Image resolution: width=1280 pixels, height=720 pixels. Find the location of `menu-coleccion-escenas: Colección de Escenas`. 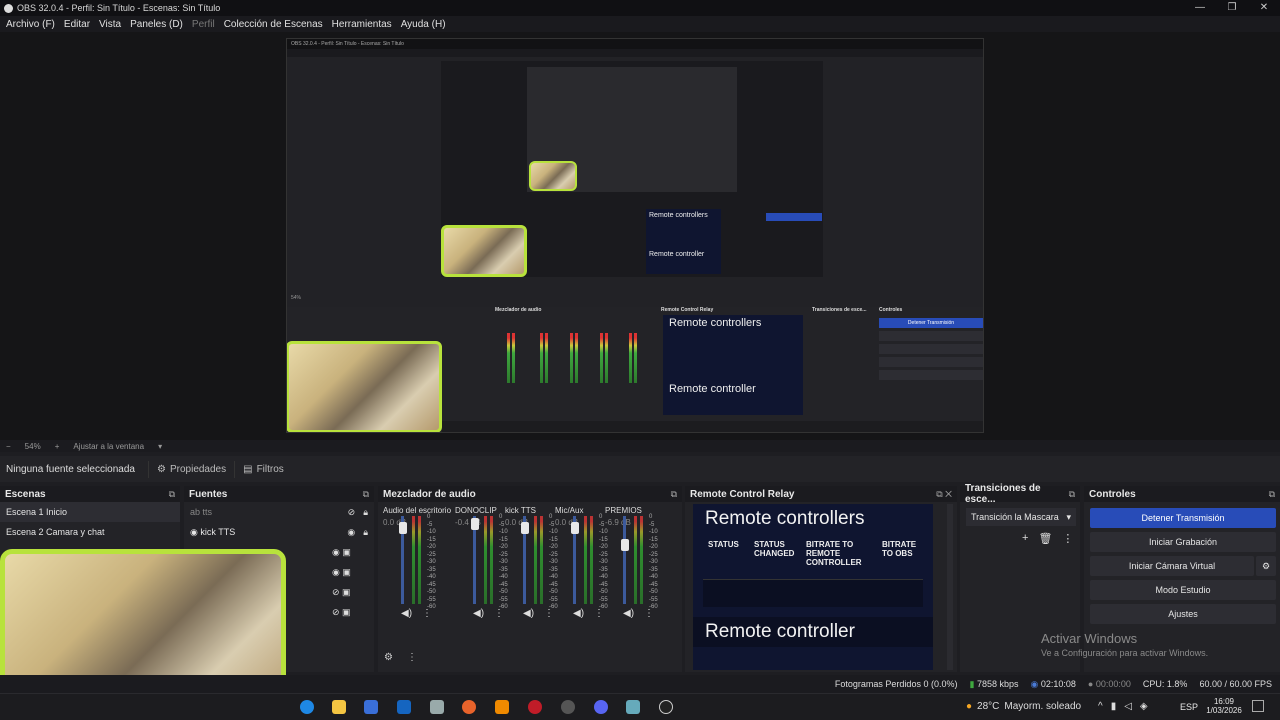

menu-coleccion-escenas: Colección de Escenas is located at coordinates (273, 24).